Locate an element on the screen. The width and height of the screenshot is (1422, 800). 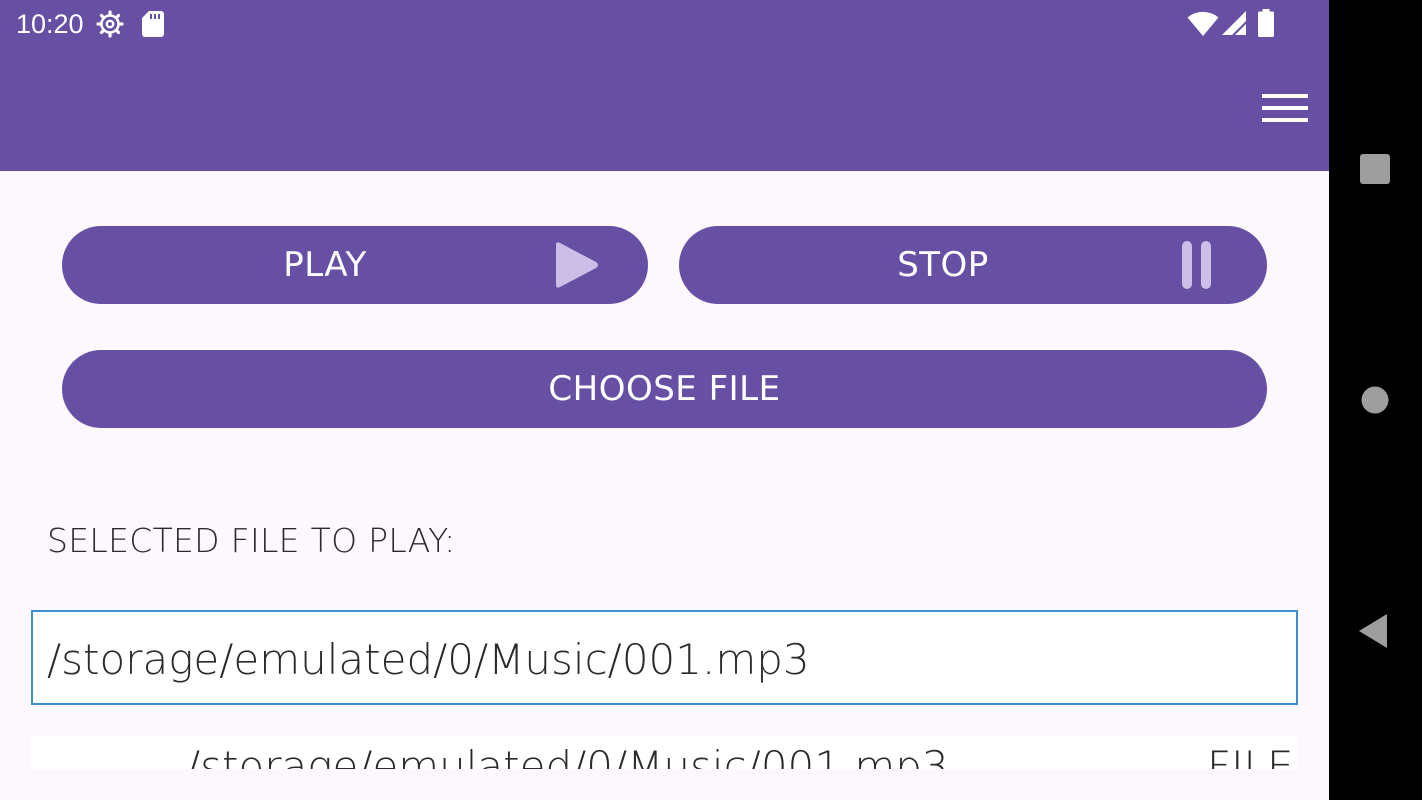
selected-file-path-field: /storage/emulated/0/Music/001.mp3 is located at coordinates (664, 657).